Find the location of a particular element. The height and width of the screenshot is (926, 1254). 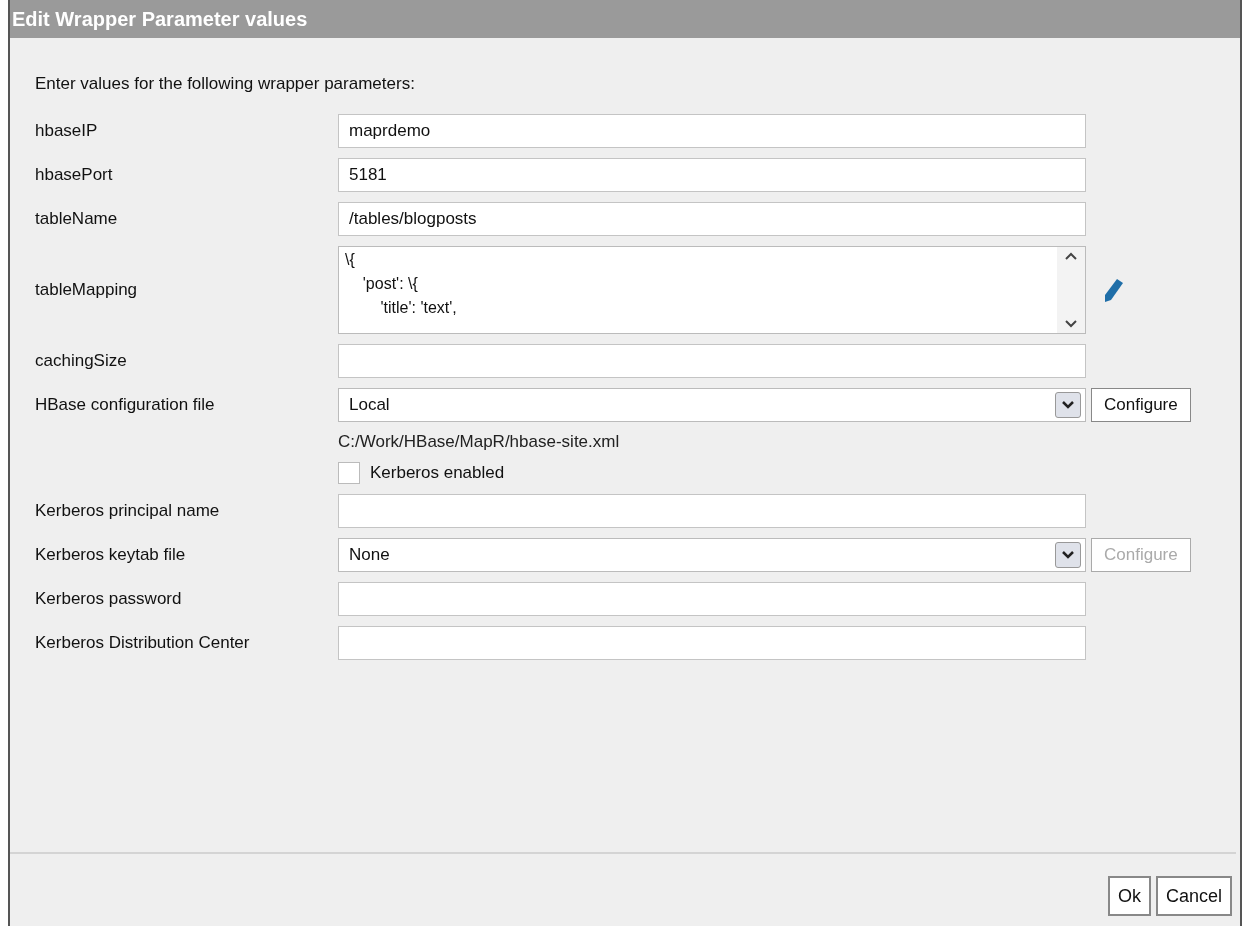

field-label: tableMapping is located at coordinates (86, 290).